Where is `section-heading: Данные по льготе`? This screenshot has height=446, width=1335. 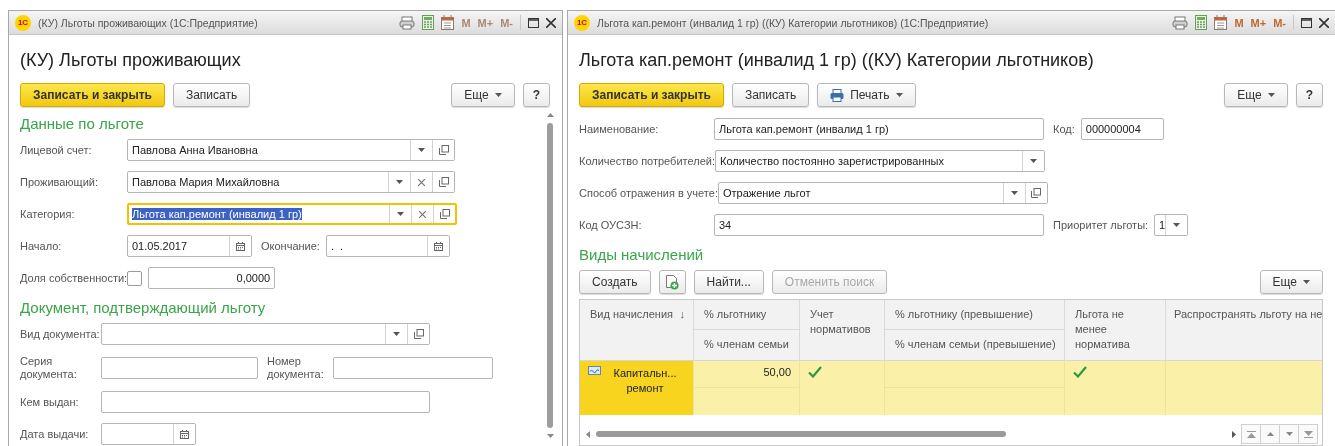
section-heading: Данные по льготе is located at coordinates (82, 124).